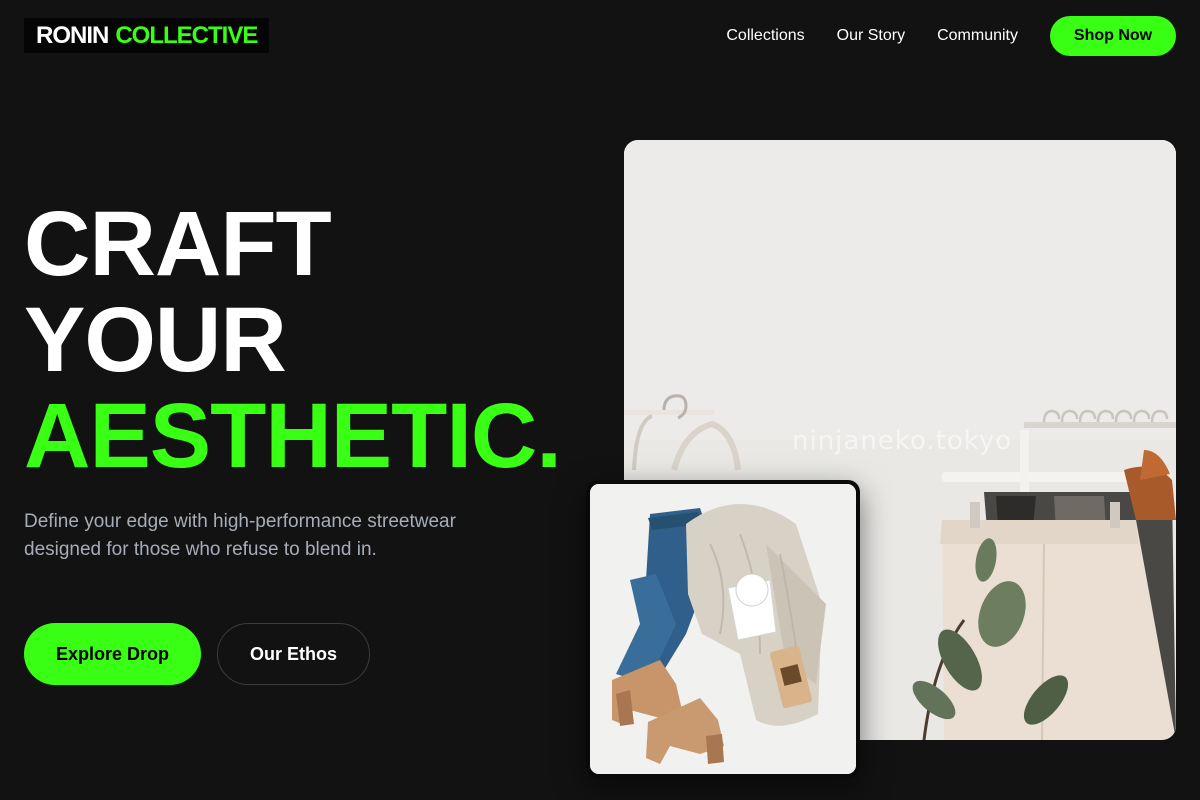 The width and height of the screenshot is (1200, 800). What do you see at coordinates (293, 436) in the screenshot?
I see `headline-line-3: AESTHETIC.` at bounding box center [293, 436].